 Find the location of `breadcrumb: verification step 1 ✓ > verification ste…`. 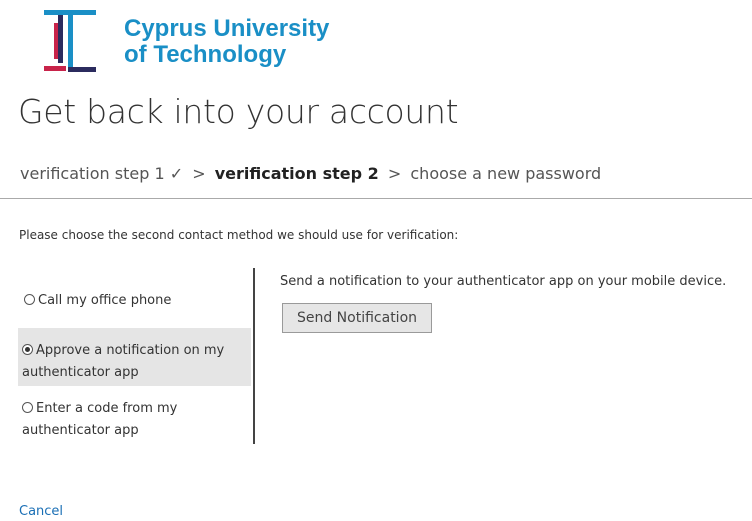

breadcrumb: verification step 1 ✓ > verification ste… is located at coordinates (310, 173).